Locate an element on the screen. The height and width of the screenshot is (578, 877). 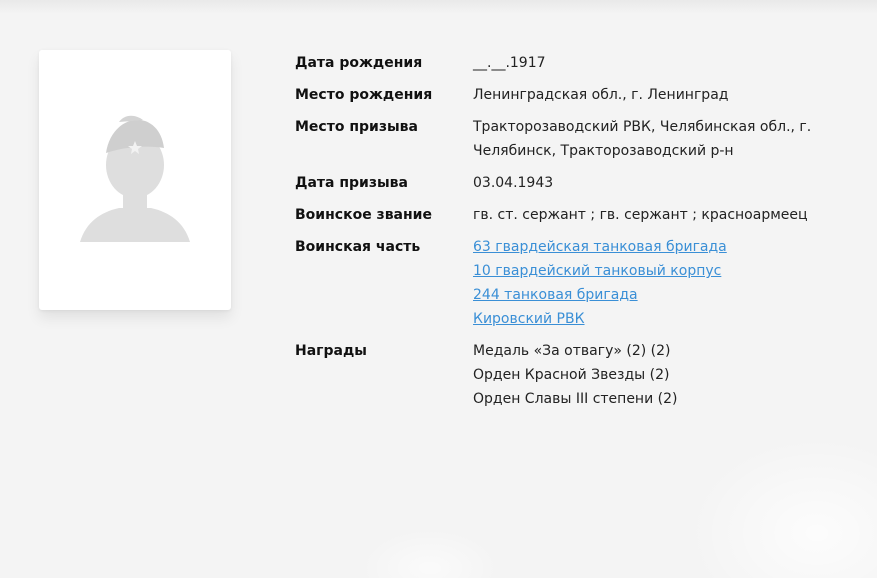
draft-date-text: 03.04.1943 is located at coordinates (513, 183).